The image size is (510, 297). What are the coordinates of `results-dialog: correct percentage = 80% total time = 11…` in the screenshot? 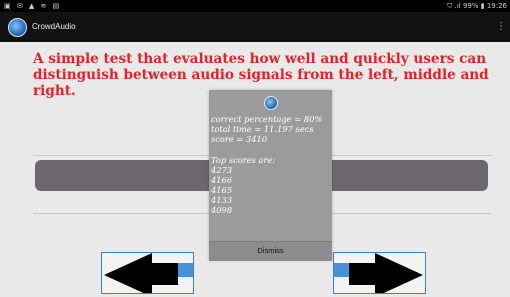 It's located at (270, 175).